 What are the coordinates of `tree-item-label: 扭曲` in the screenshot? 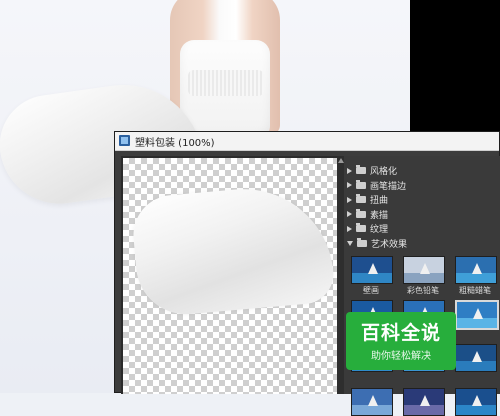 It's located at (379, 201).